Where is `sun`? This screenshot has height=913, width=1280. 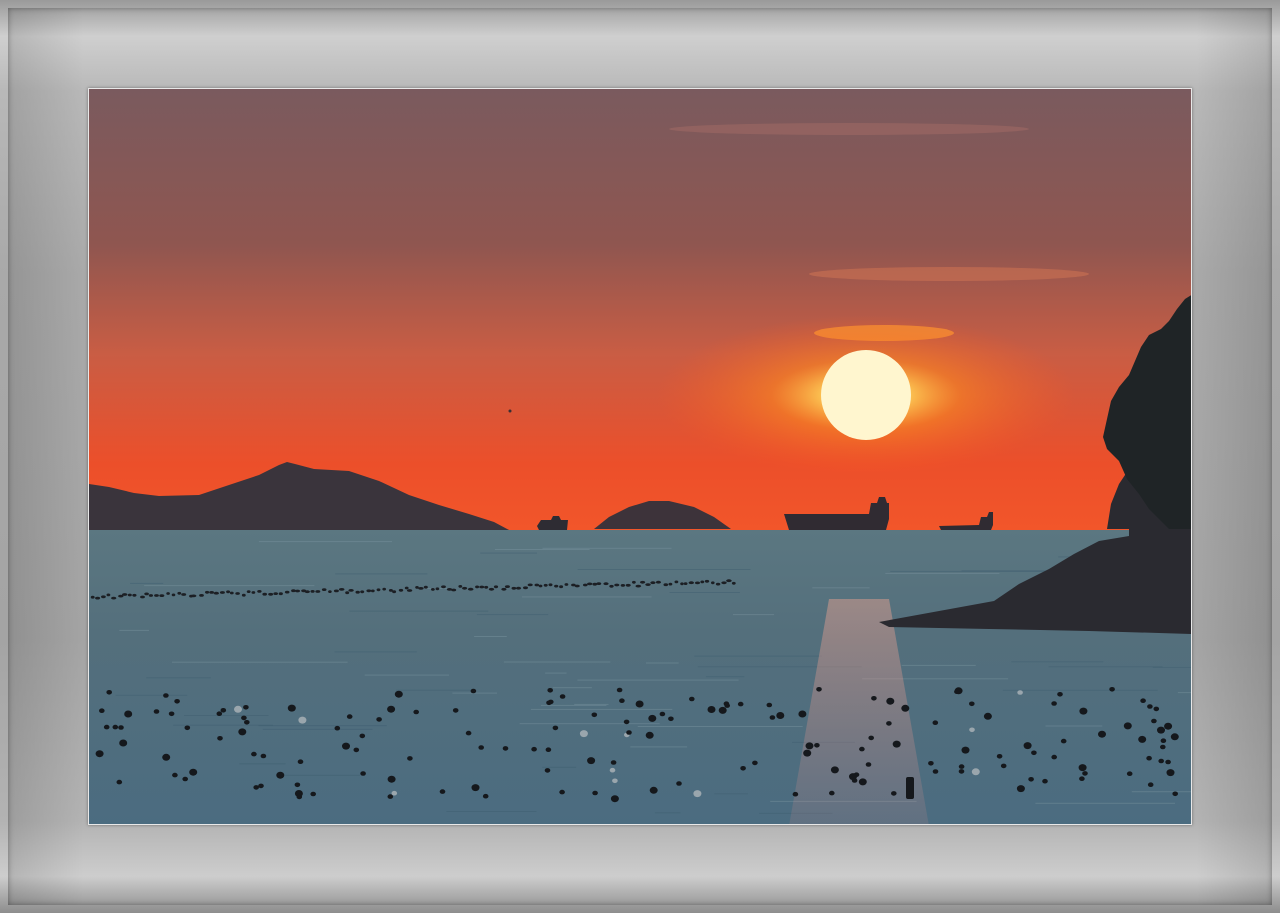
sun is located at coordinates (866, 395).